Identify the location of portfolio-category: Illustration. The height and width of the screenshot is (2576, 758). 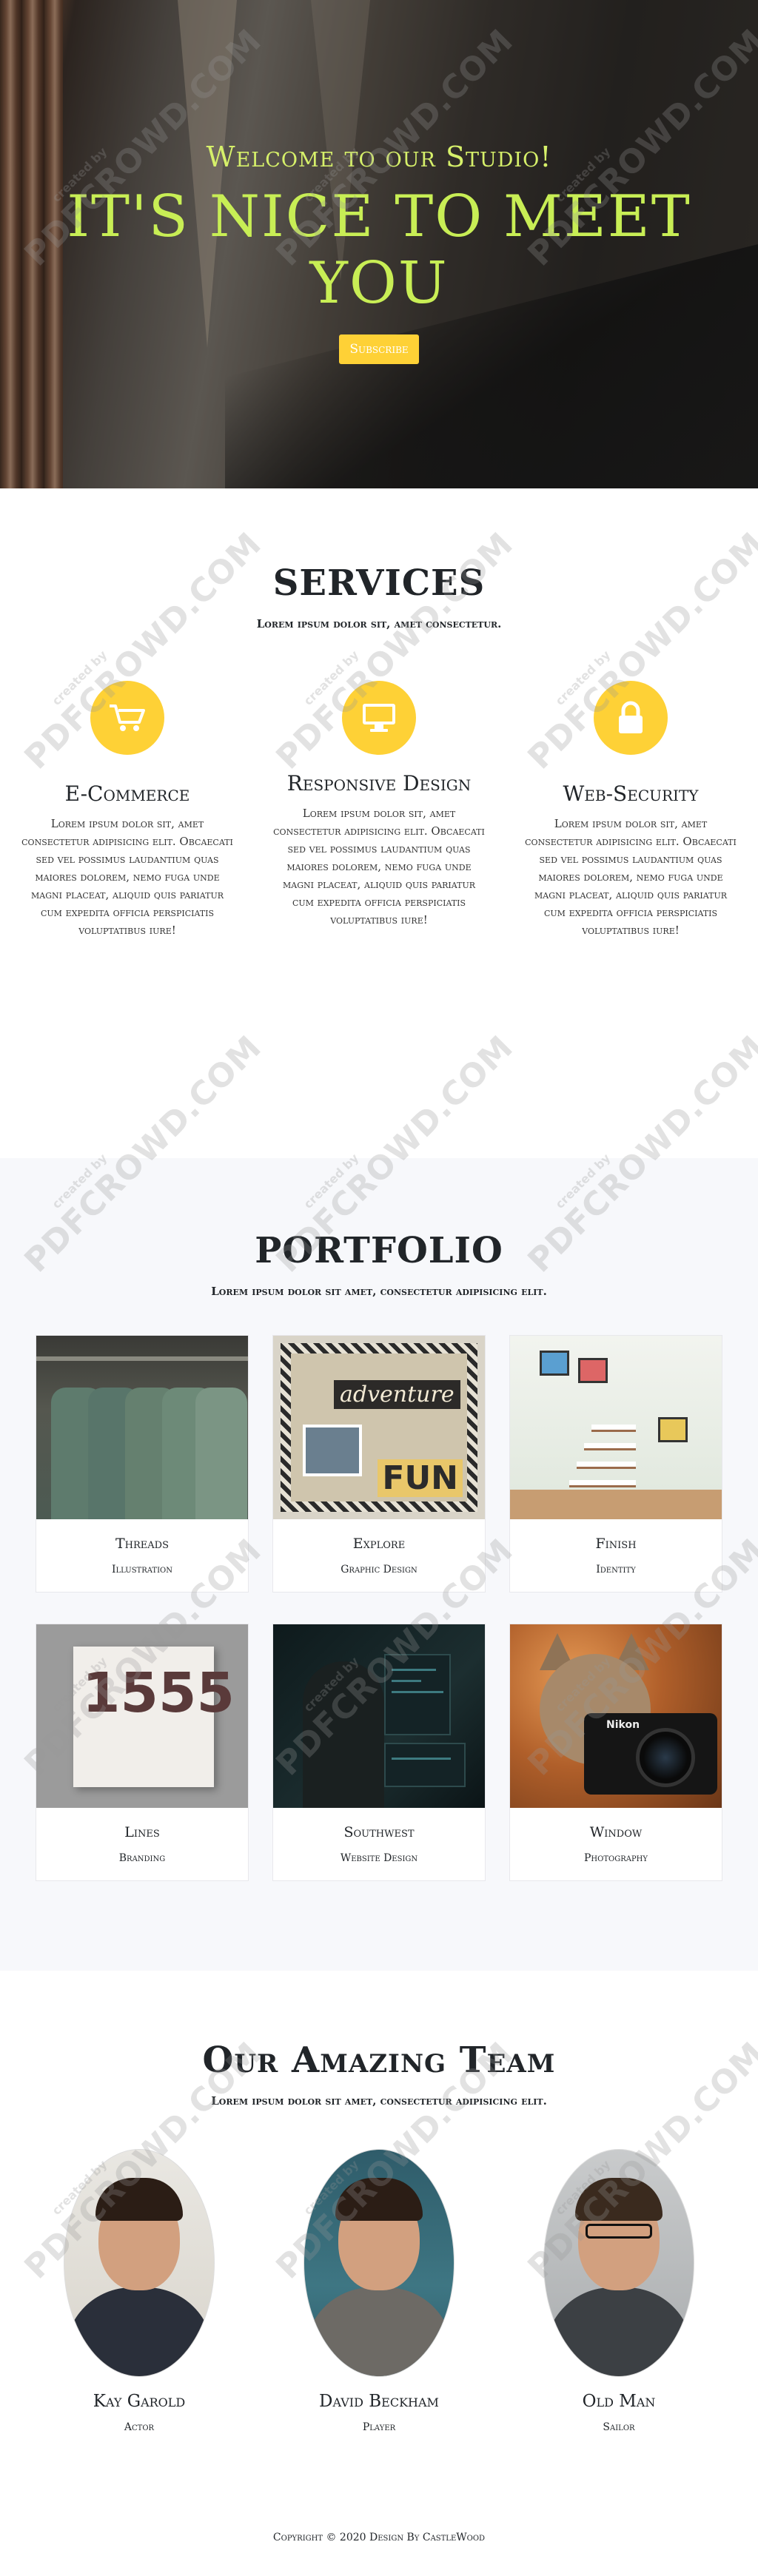
(142, 1569).